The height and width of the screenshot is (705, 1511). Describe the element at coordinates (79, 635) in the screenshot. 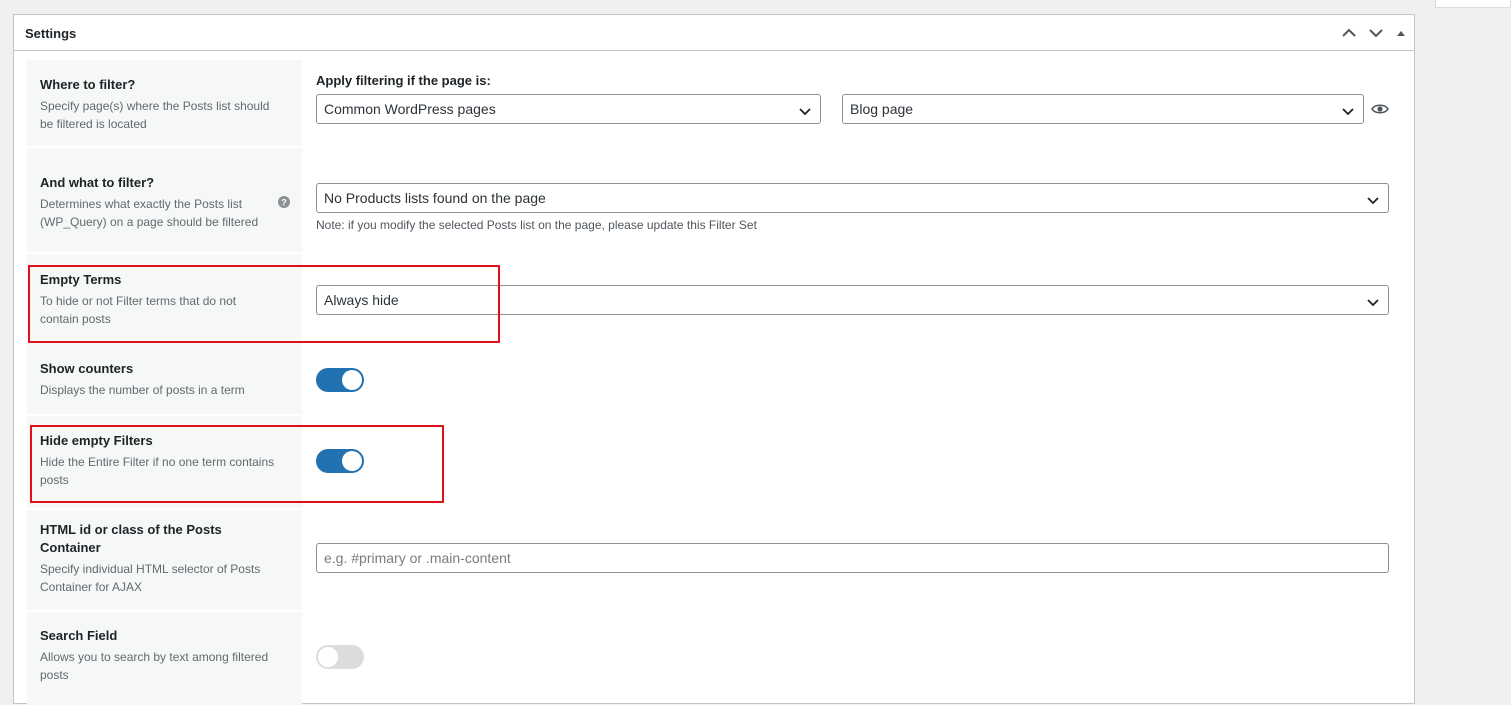

I see `search-field-title: Search Field` at that location.